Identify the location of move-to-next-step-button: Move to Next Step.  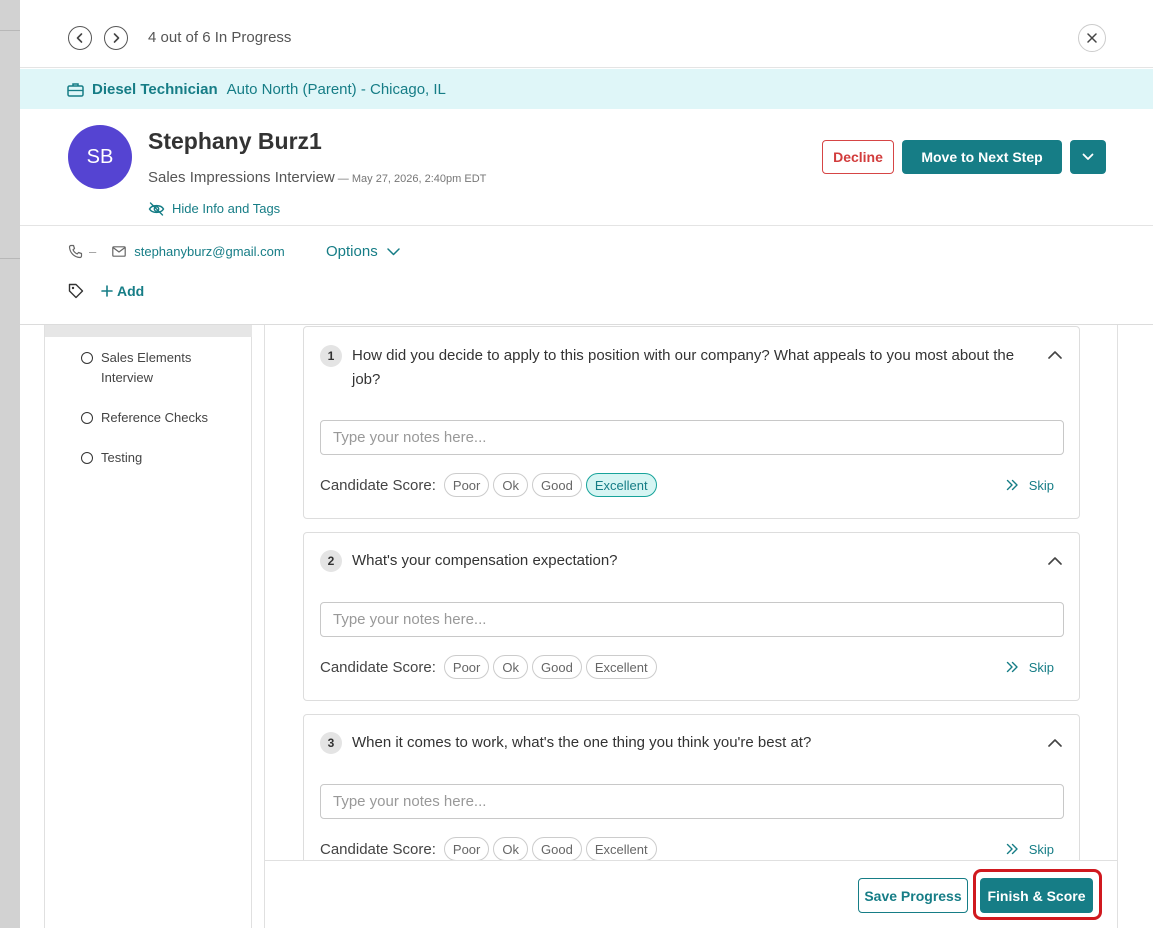
(982, 157).